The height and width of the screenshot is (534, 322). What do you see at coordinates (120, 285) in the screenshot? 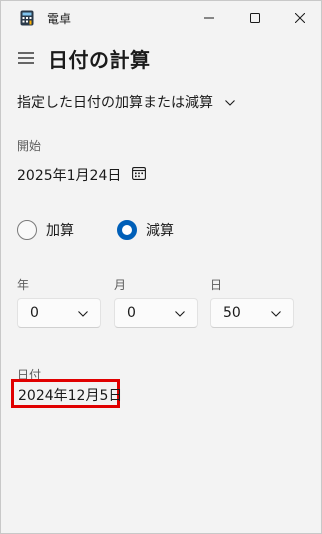
I see `months-label: 月` at bounding box center [120, 285].